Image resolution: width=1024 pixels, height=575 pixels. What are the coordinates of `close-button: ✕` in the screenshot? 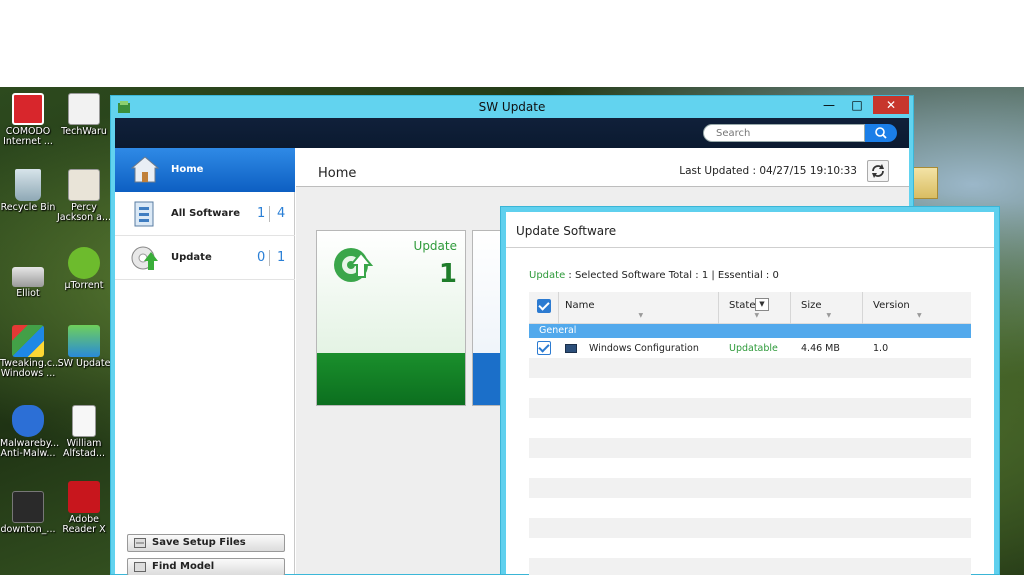 It's located at (891, 105).